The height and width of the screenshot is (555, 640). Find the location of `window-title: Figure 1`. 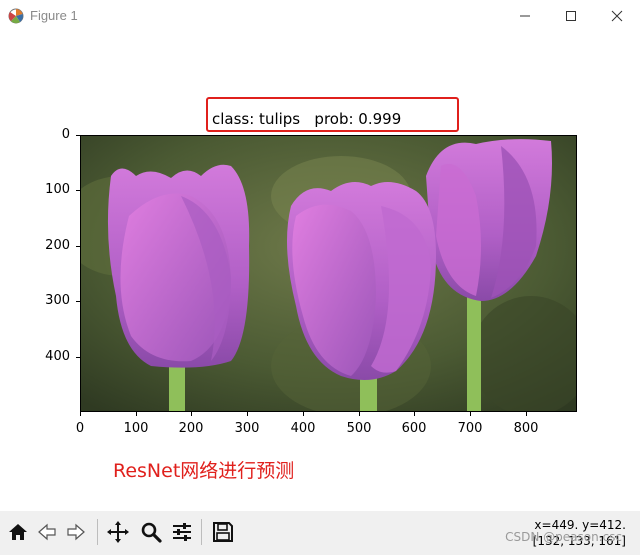

window-title: Figure 1 is located at coordinates (54, 15).